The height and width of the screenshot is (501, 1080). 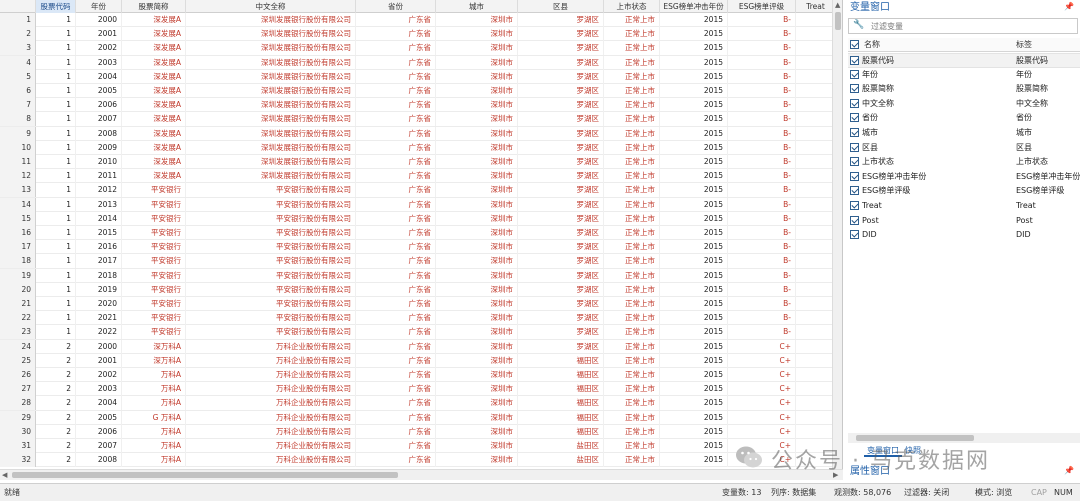 I want to click on grid-horizontal-scrollbar: ◀ ▶, so click(x=421, y=474).